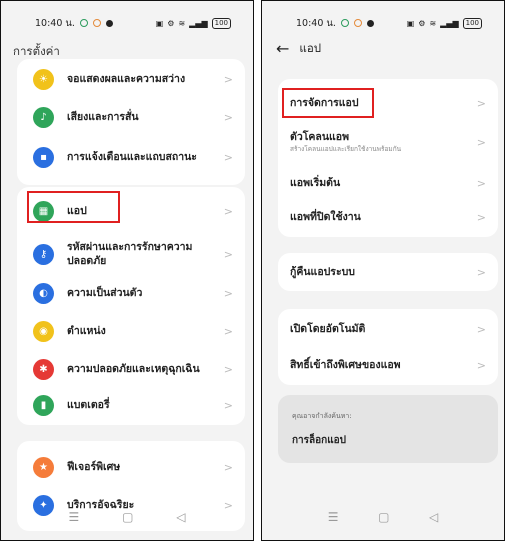 Image resolution: width=505 pixels, height=541 pixels. I want to click on apps-settings-group: กู้คืนแอประบบ >, so click(388, 272).